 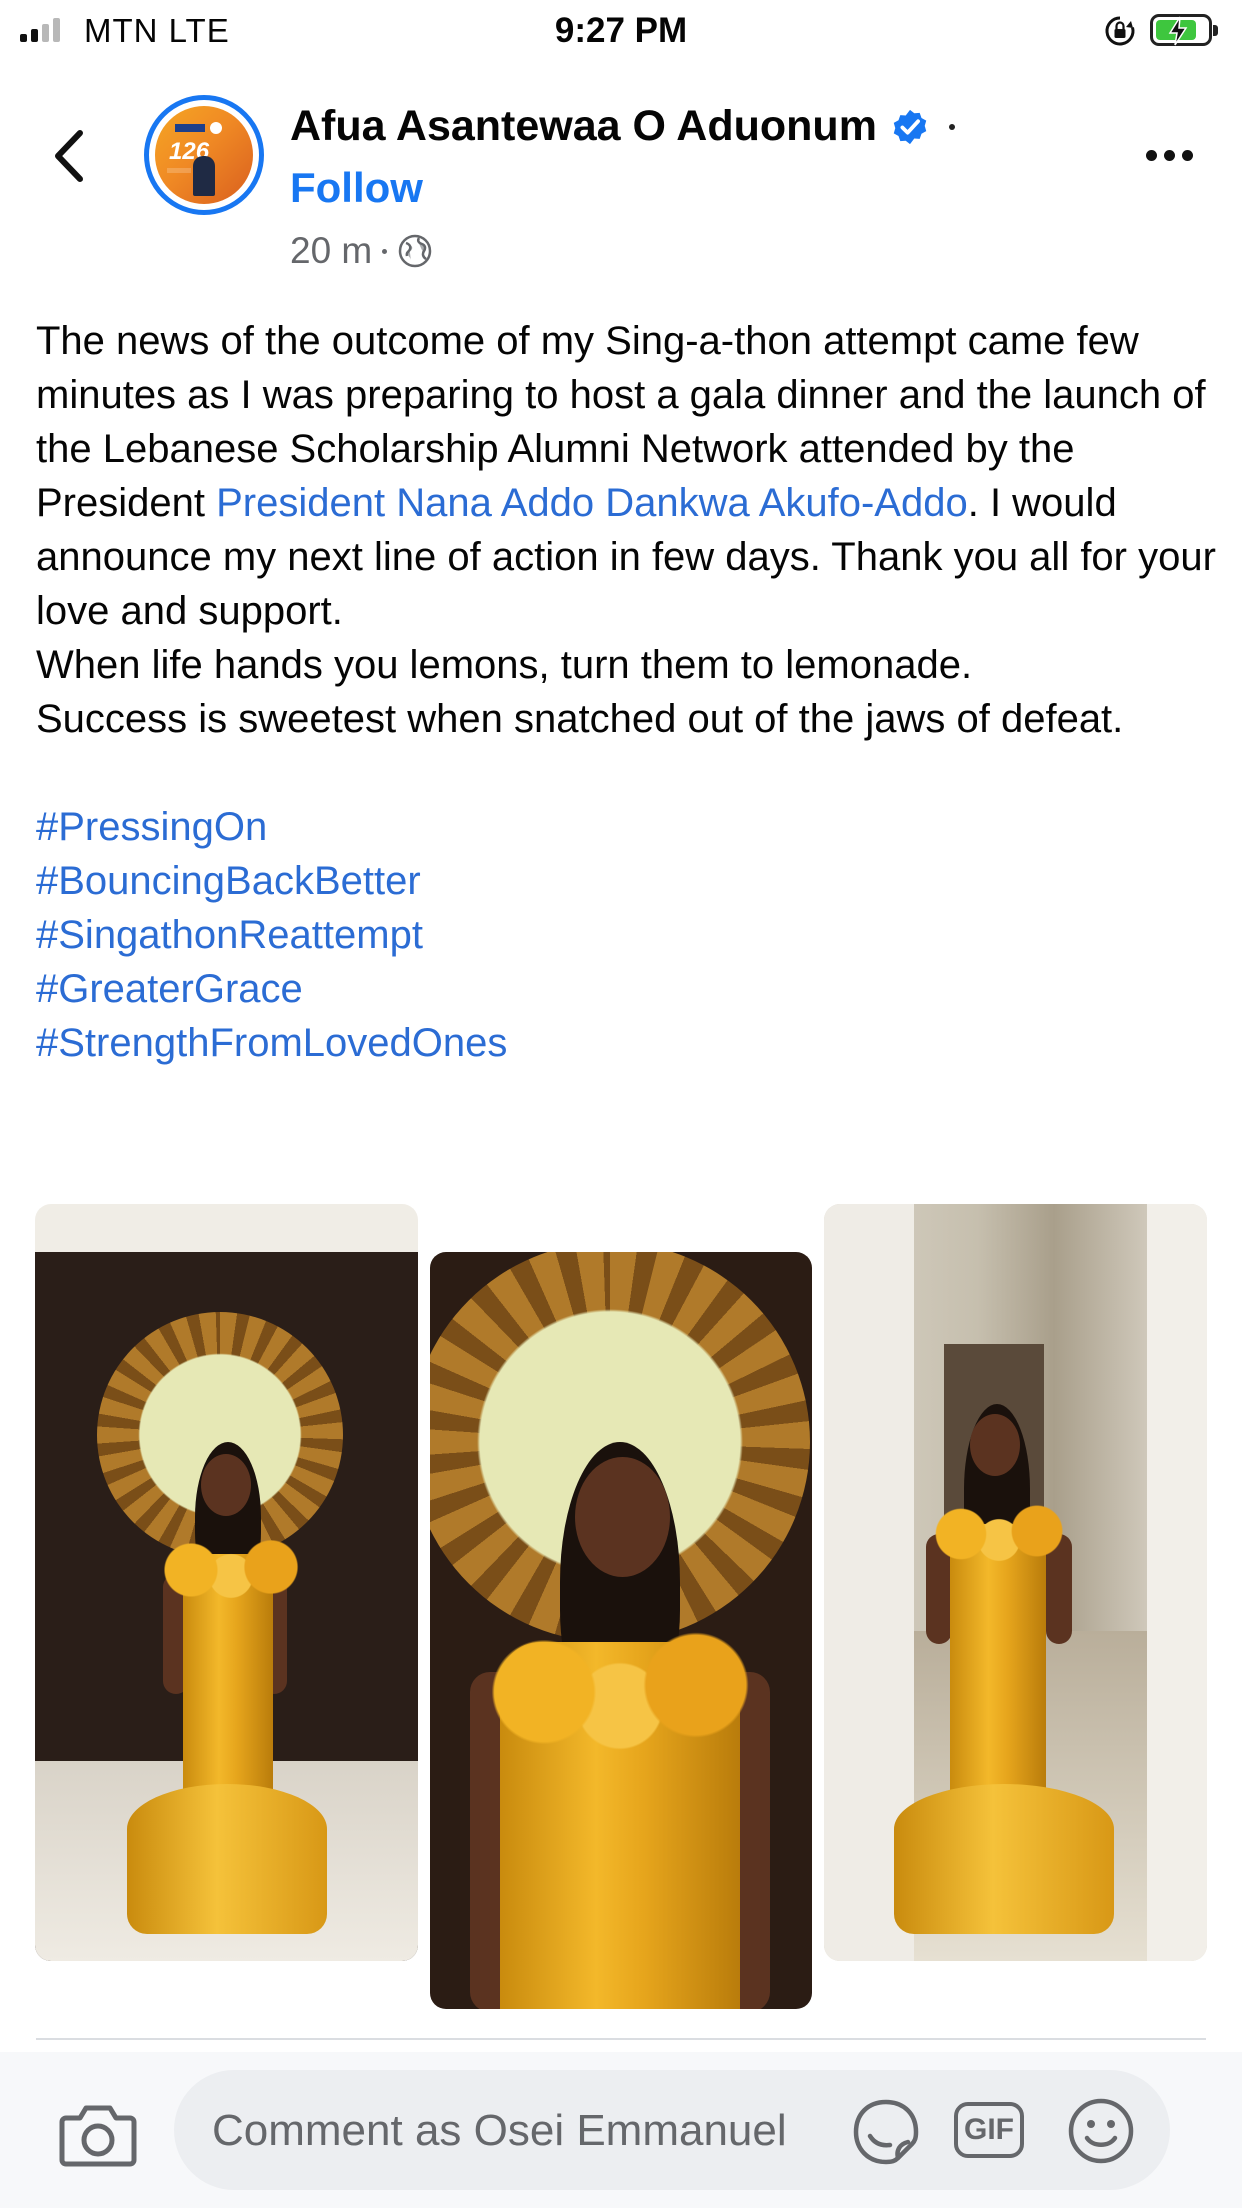 I want to click on mention-link: President Nana Addo Dankwa Akufo-Addo, so click(x=592, y=503).